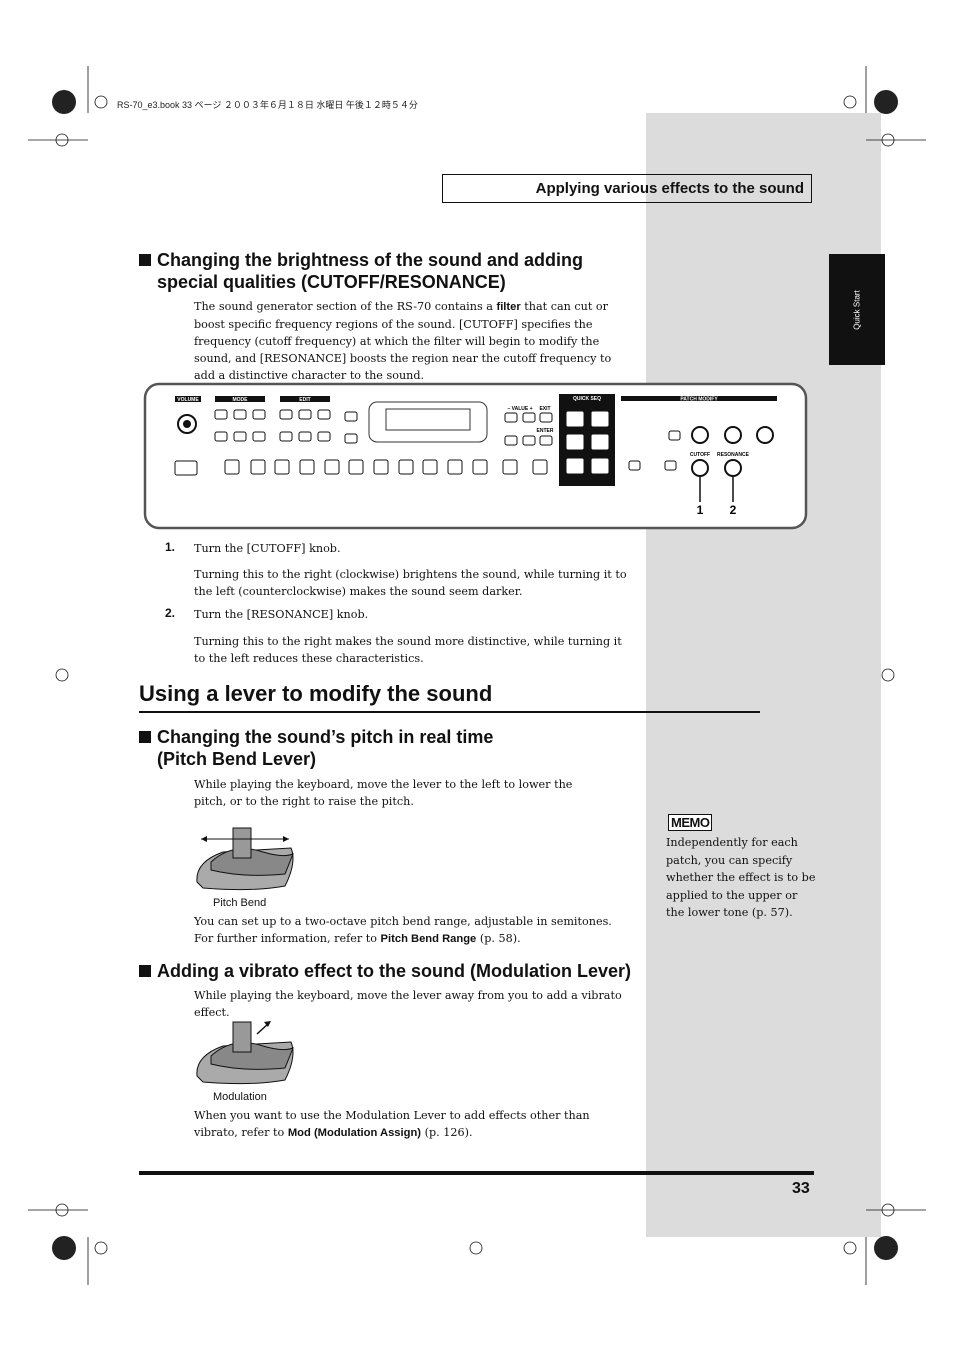  What do you see at coordinates (587, 399) in the screenshot?
I see `quick-seq-label: QUICK SEQ` at bounding box center [587, 399].